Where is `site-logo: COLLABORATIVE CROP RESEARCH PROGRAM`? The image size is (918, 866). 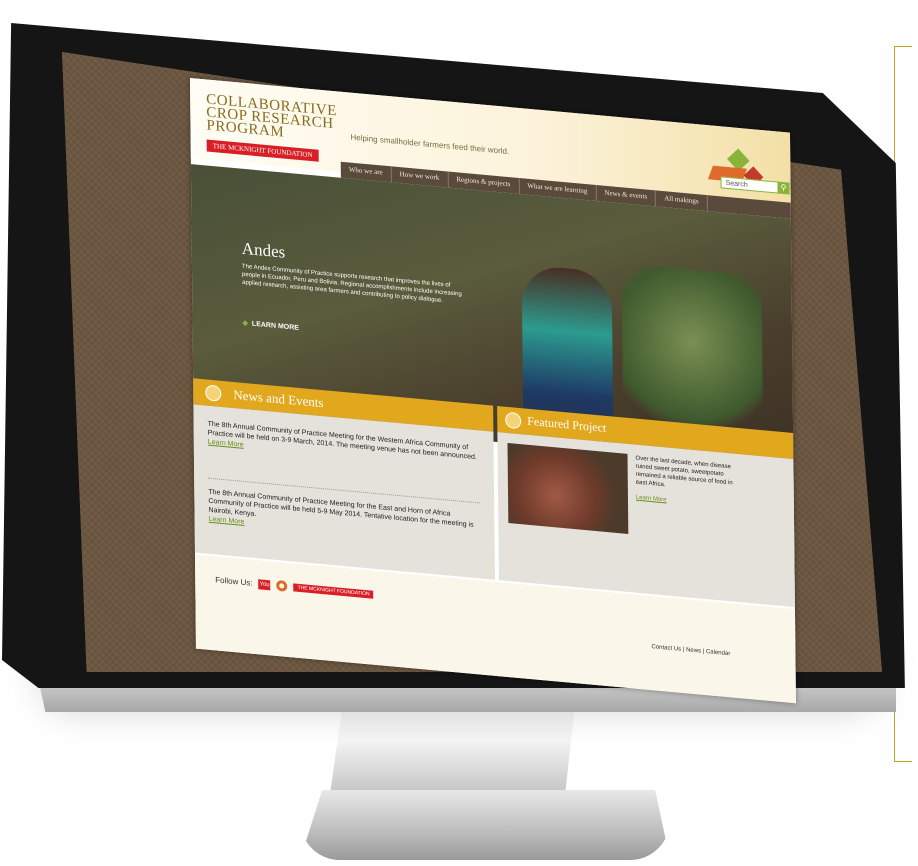 site-logo: COLLABORATIVE CROP RESEARCH PROGRAM is located at coordinates (271, 117).